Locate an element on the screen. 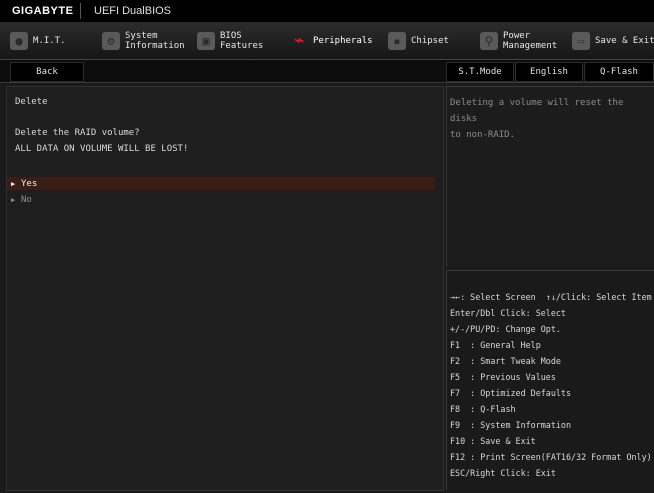 This screenshot has width=654, height=493. option-no: ▶ No is located at coordinates (221, 199).